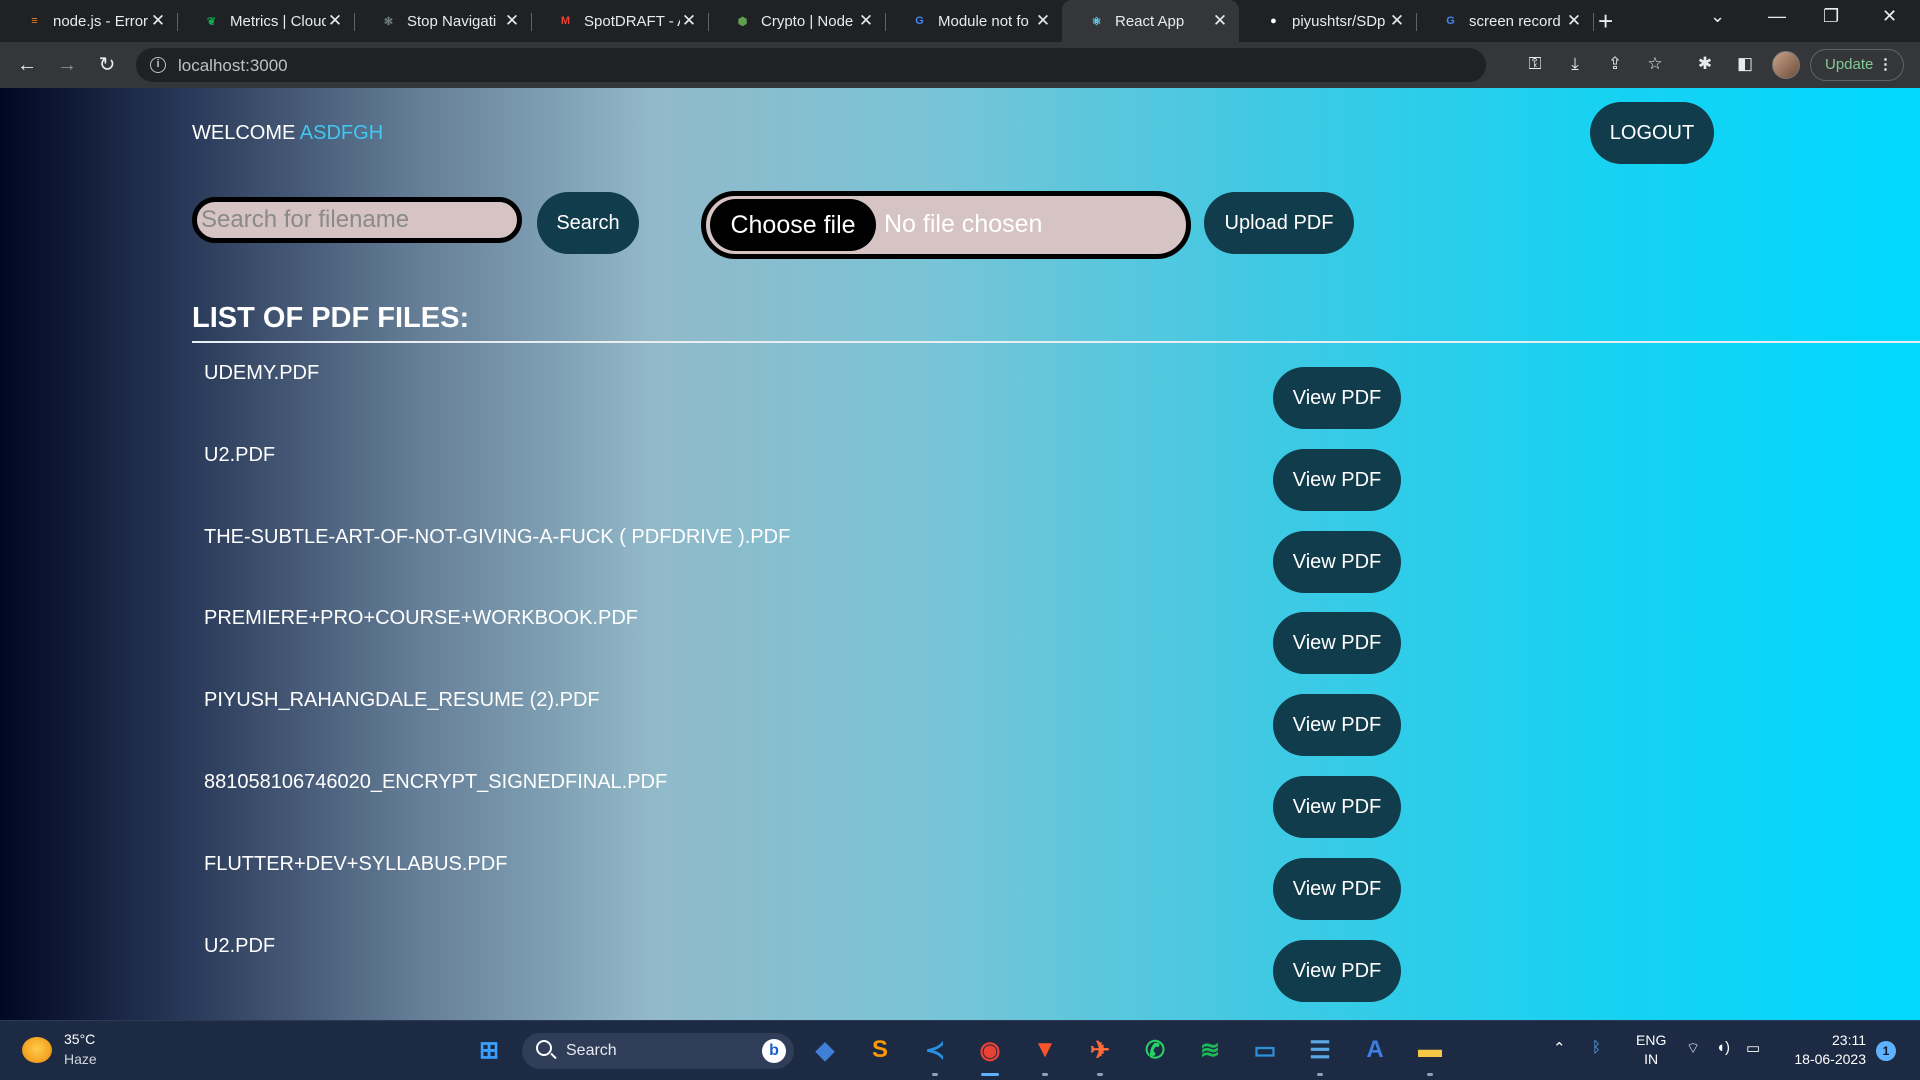 The image size is (1920, 1080). I want to click on file-input: Choose file No file chosen, so click(946, 225).